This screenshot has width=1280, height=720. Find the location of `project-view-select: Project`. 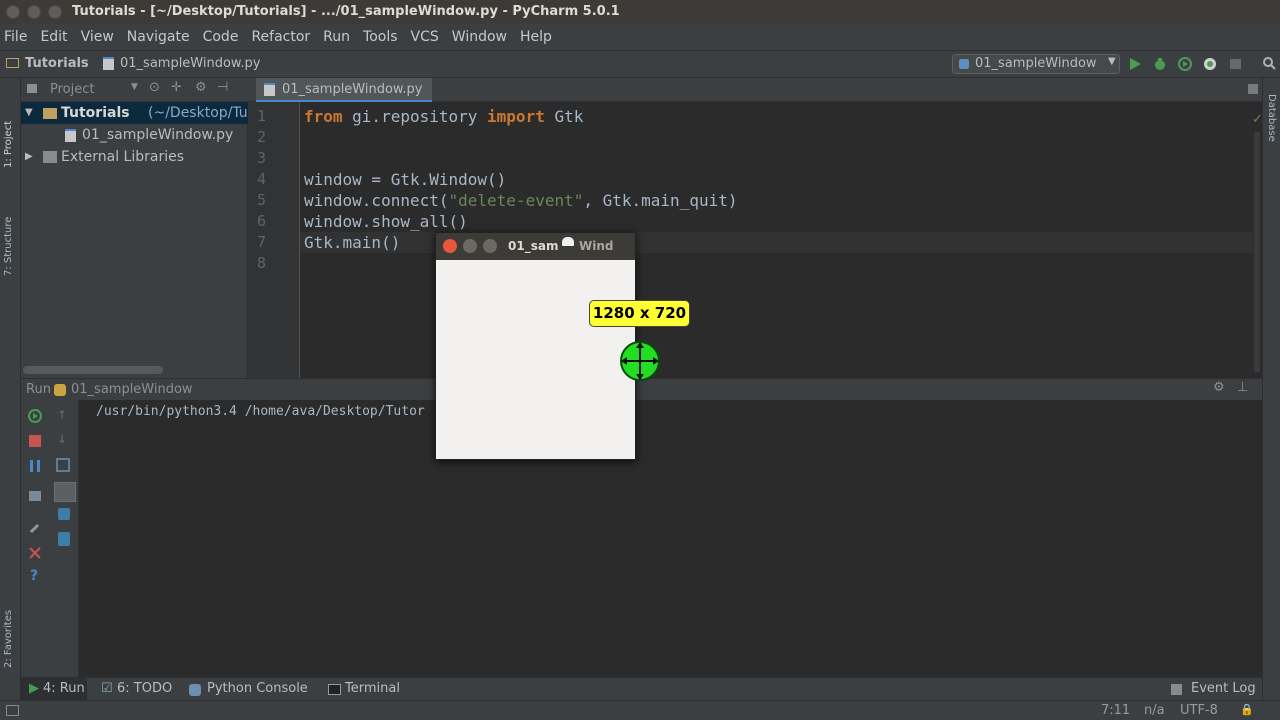

project-view-select: Project is located at coordinates (72, 89).